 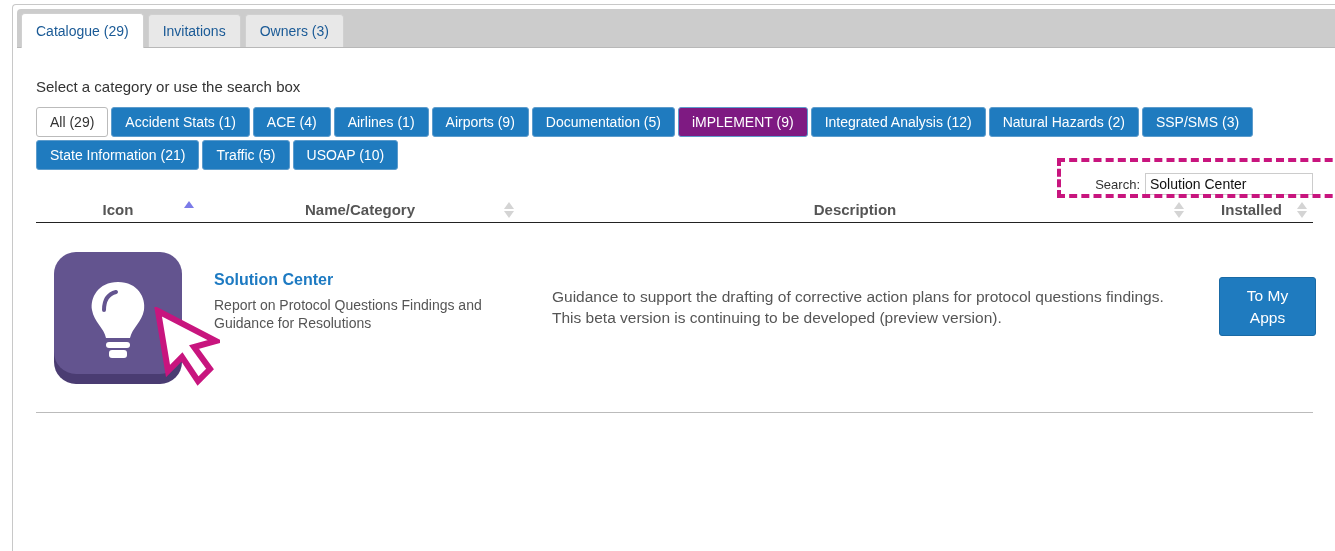 What do you see at coordinates (359, 209) in the screenshot?
I see `column-header: Name/Category` at bounding box center [359, 209].